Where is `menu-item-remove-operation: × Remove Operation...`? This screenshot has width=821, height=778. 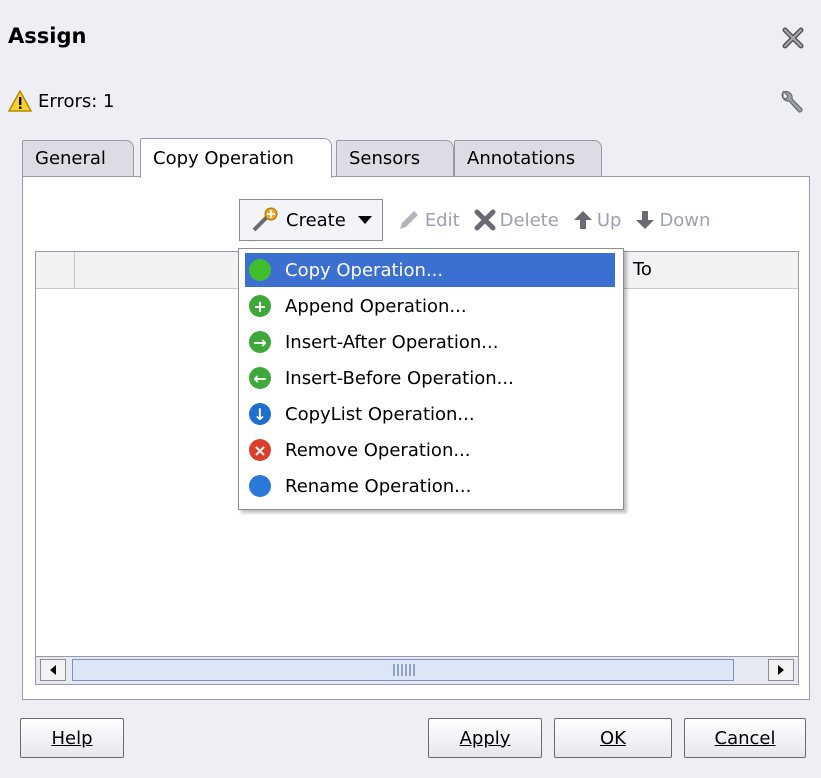
menu-item-remove-operation: × Remove Operation... is located at coordinates (430, 450).